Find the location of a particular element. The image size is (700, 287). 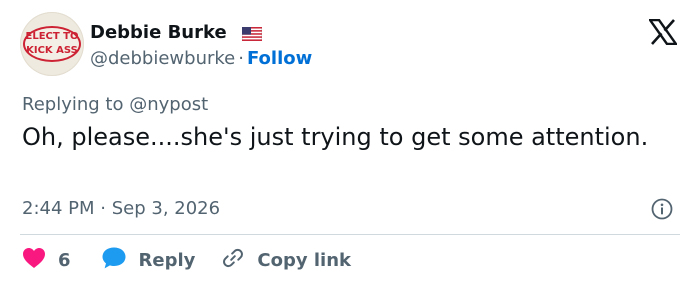

tweet-timestamp: 2:44 PM · Sep 3, 2026 is located at coordinates (121, 209).